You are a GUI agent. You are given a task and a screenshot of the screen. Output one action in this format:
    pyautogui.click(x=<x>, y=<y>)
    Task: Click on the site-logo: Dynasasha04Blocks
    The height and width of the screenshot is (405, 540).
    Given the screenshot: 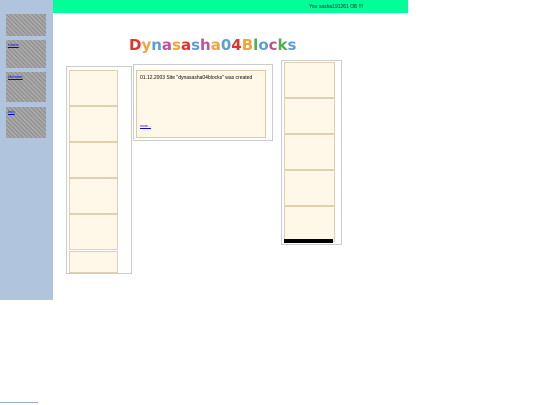 What is the action you would take?
    pyautogui.click(x=212, y=45)
    